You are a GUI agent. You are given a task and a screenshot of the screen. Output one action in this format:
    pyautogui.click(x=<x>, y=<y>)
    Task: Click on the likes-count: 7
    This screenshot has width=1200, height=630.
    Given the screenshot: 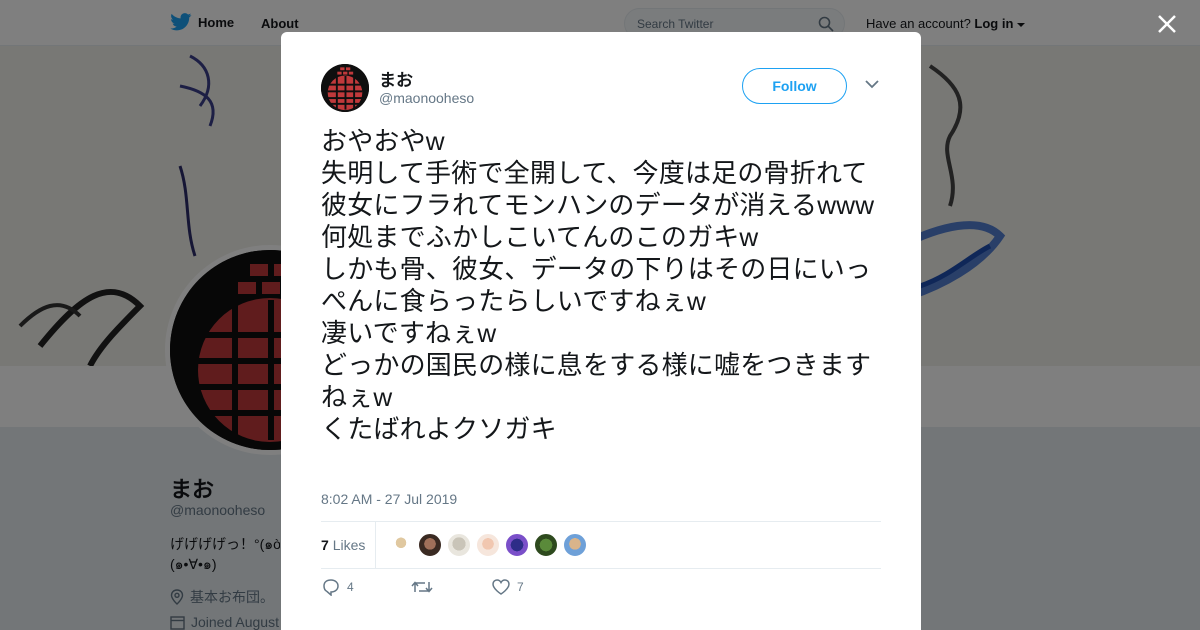 What is the action you would take?
    pyautogui.click(x=325, y=545)
    